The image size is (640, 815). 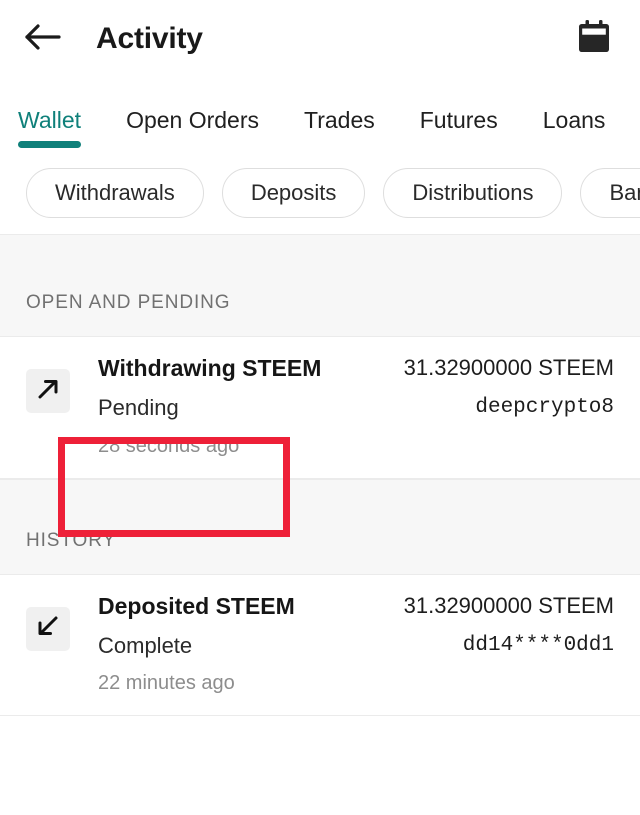 What do you see at coordinates (128, 302) in the screenshot?
I see `section-header-label: OPEN AND PENDING` at bounding box center [128, 302].